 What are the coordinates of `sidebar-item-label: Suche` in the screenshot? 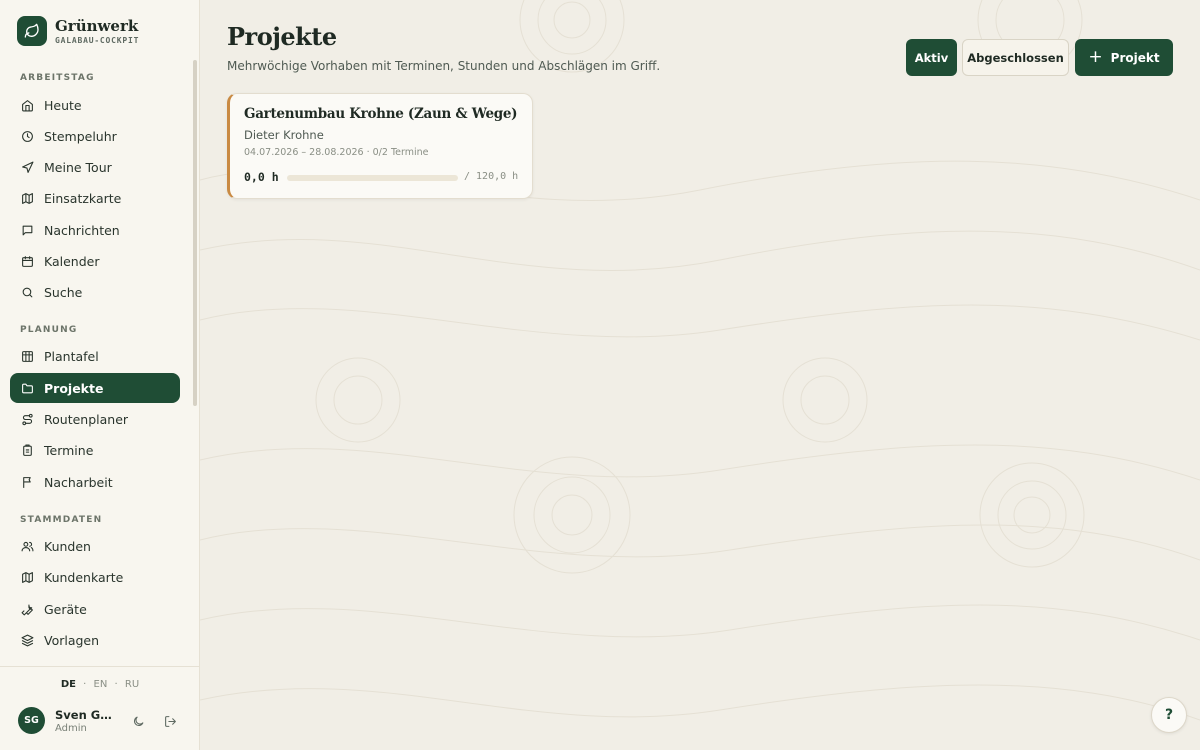 It's located at (63, 292).